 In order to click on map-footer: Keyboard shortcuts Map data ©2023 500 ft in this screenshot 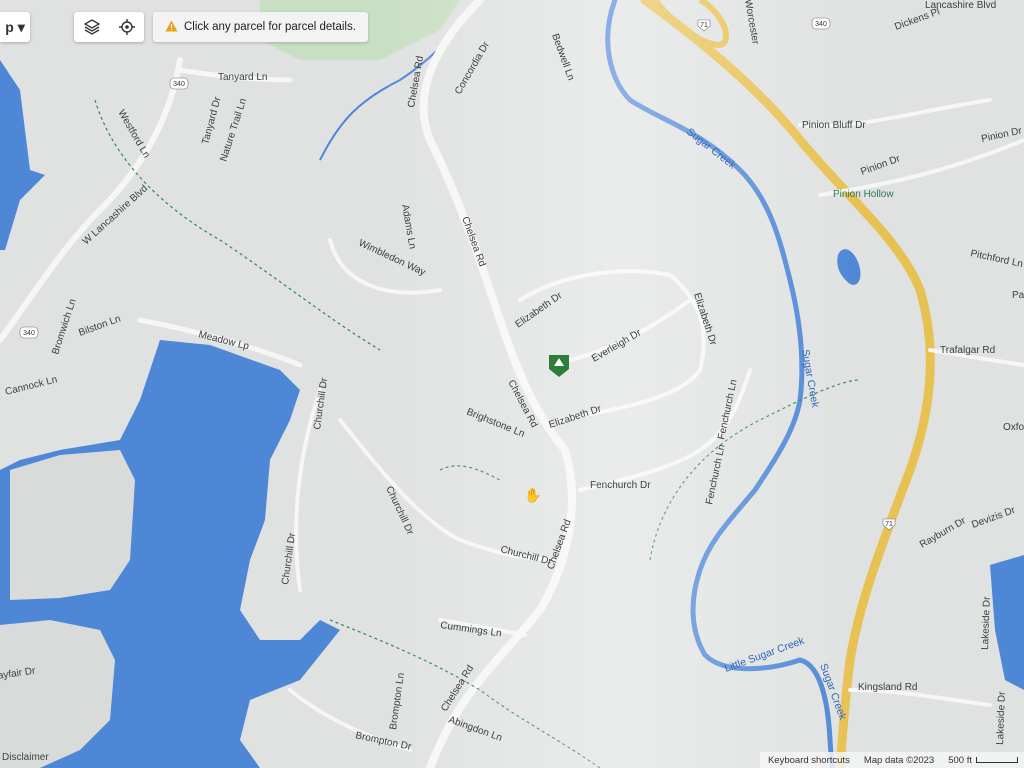, I will do `click(891, 760)`.